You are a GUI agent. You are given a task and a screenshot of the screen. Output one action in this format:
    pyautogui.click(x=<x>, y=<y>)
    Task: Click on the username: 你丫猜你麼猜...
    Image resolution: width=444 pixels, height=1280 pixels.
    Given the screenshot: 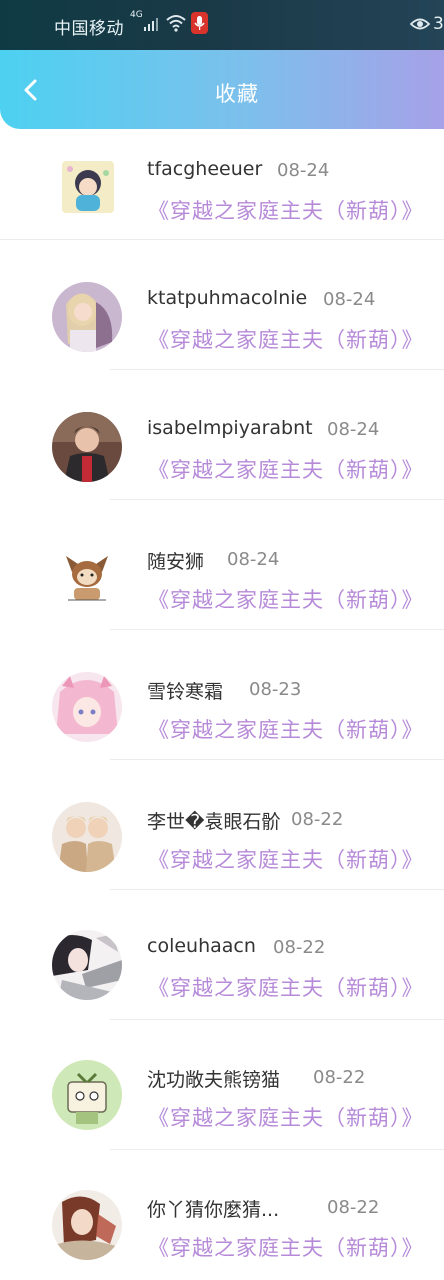 What is the action you would take?
    pyautogui.click(x=213, y=1210)
    